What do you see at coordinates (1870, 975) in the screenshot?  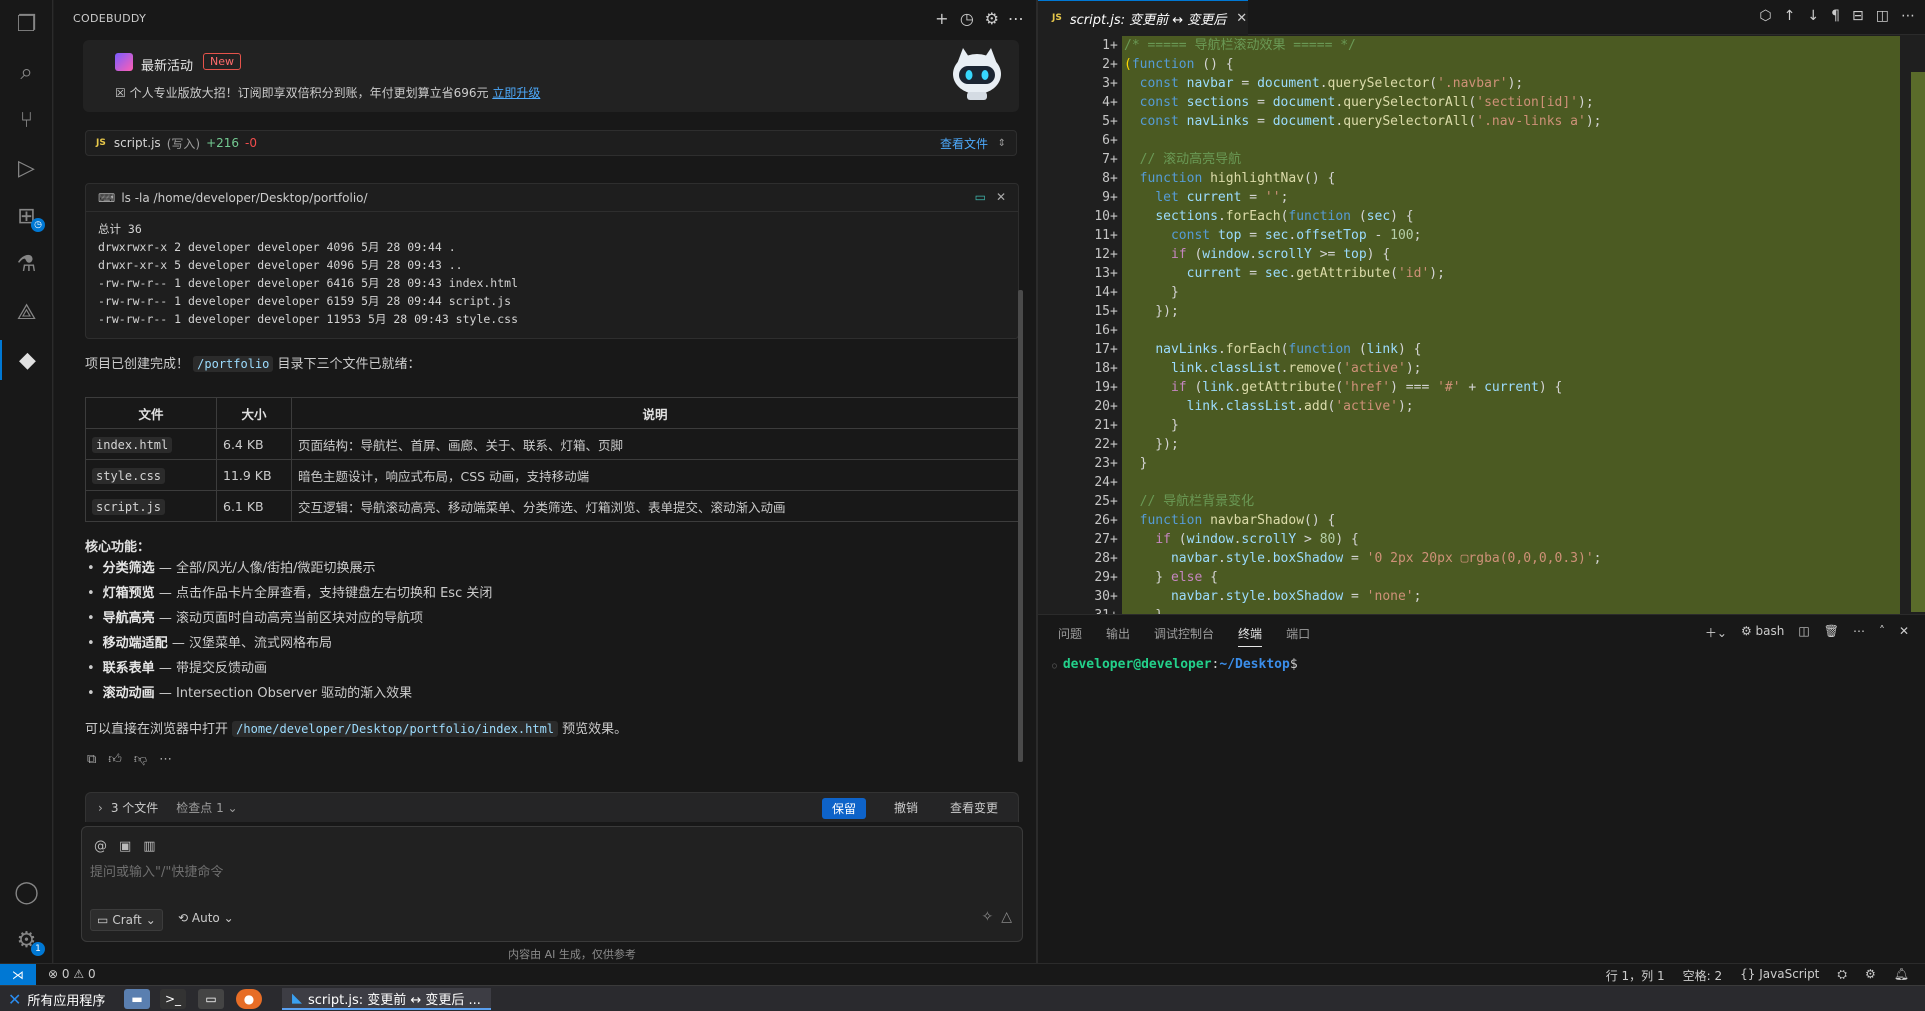 I see `settings-status-icon: ⚙` at bounding box center [1870, 975].